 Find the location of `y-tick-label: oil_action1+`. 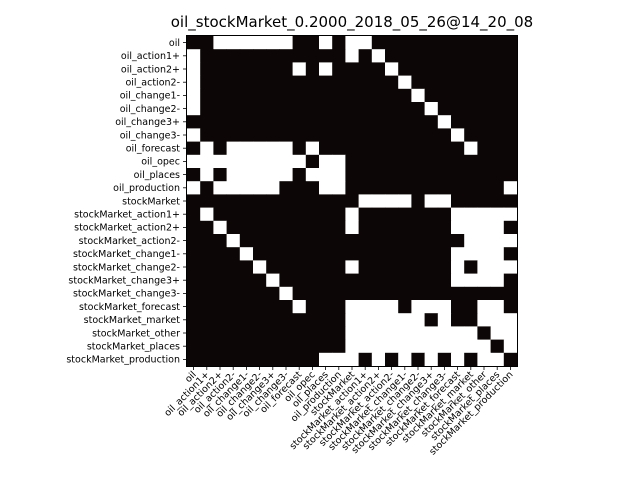

y-tick-label: oil_action1+ is located at coordinates (150, 56).